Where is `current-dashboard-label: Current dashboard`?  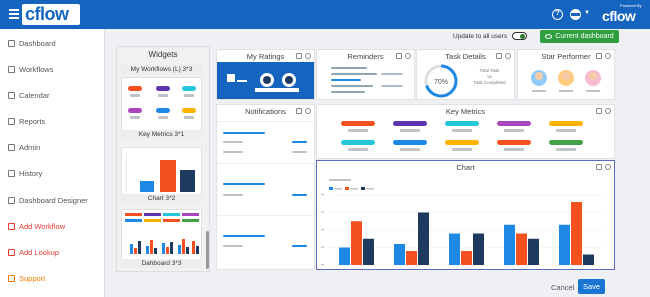
current-dashboard-label: Current dashboard is located at coordinates (584, 36).